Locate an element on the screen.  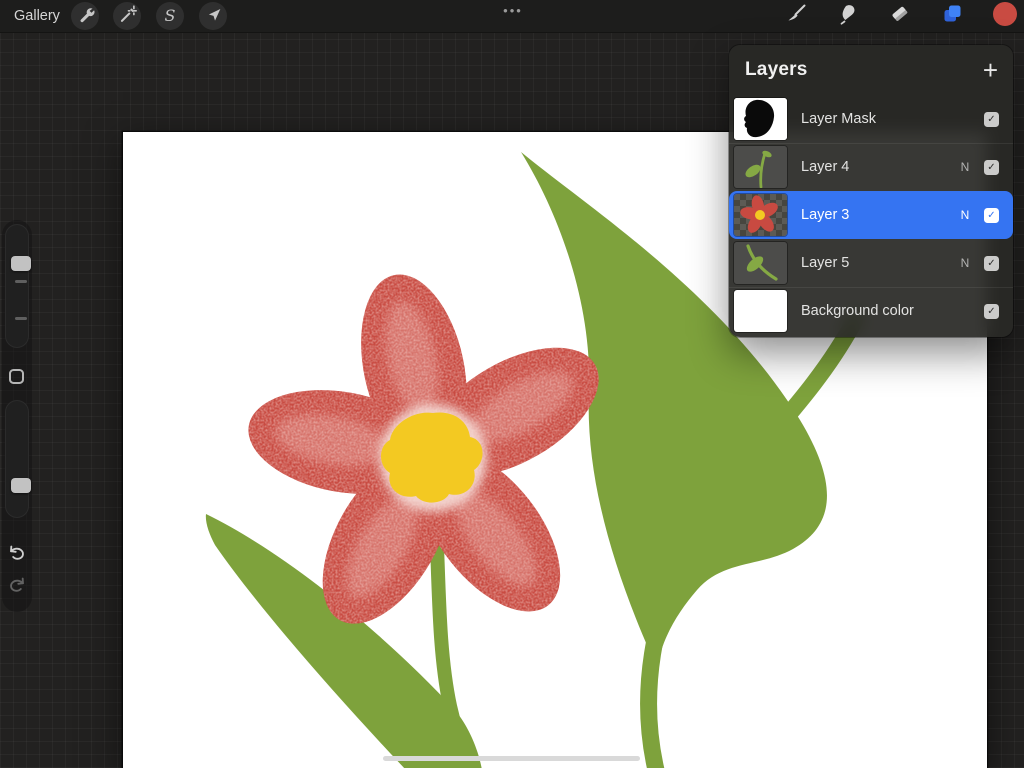
undo-arrow-icon is located at coordinates (17, 557).